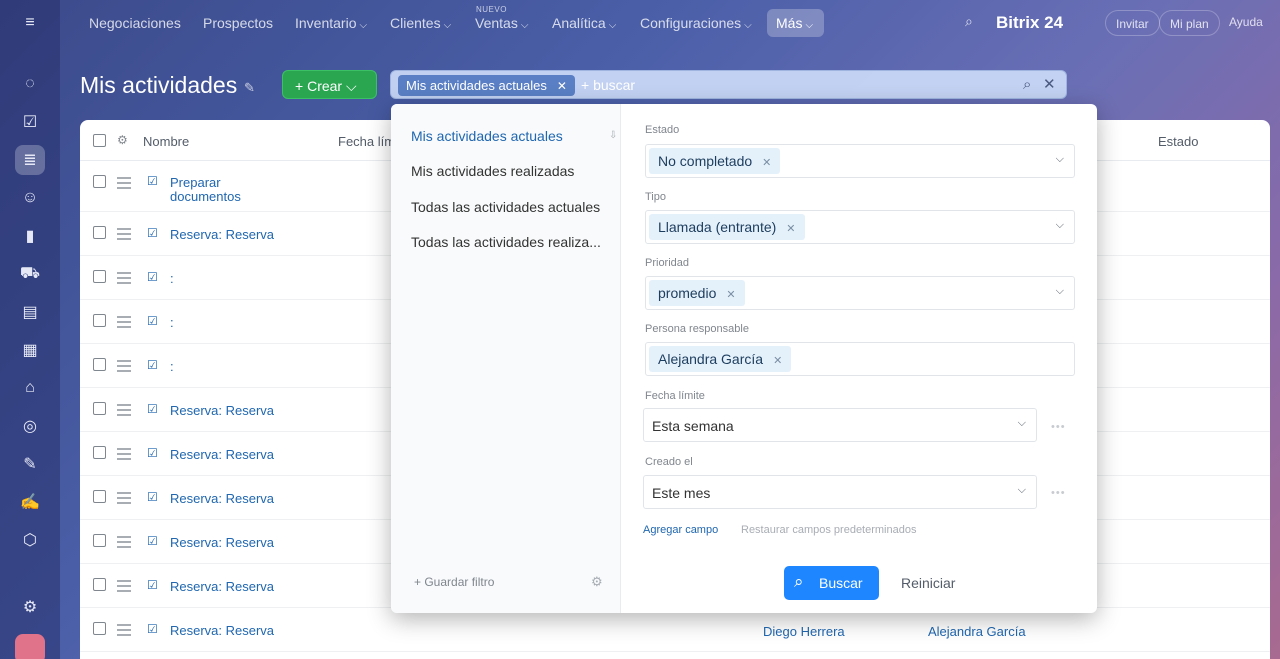  Describe the element at coordinates (30, 464) in the screenshot. I see `document-icon: ✎` at that location.